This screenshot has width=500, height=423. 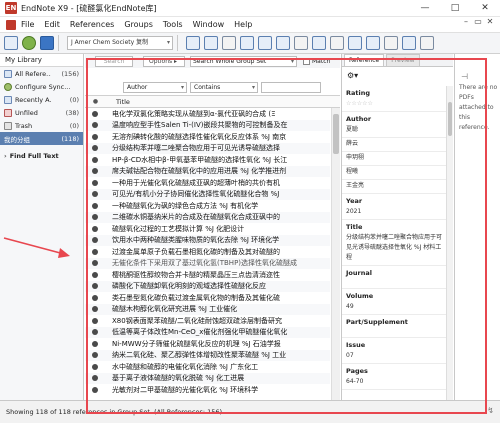 I want to click on pin-icon: ⊣, so click(x=480, y=76).